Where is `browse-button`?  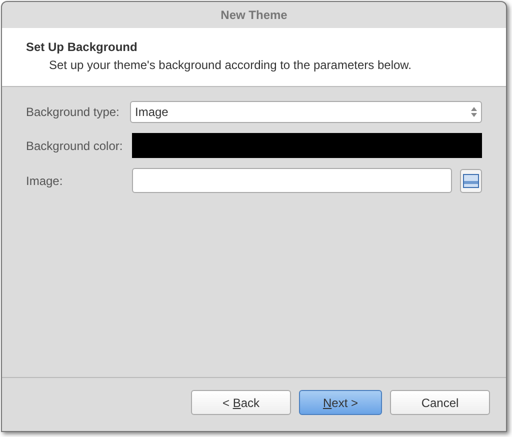 browse-button is located at coordinates (471, 180).